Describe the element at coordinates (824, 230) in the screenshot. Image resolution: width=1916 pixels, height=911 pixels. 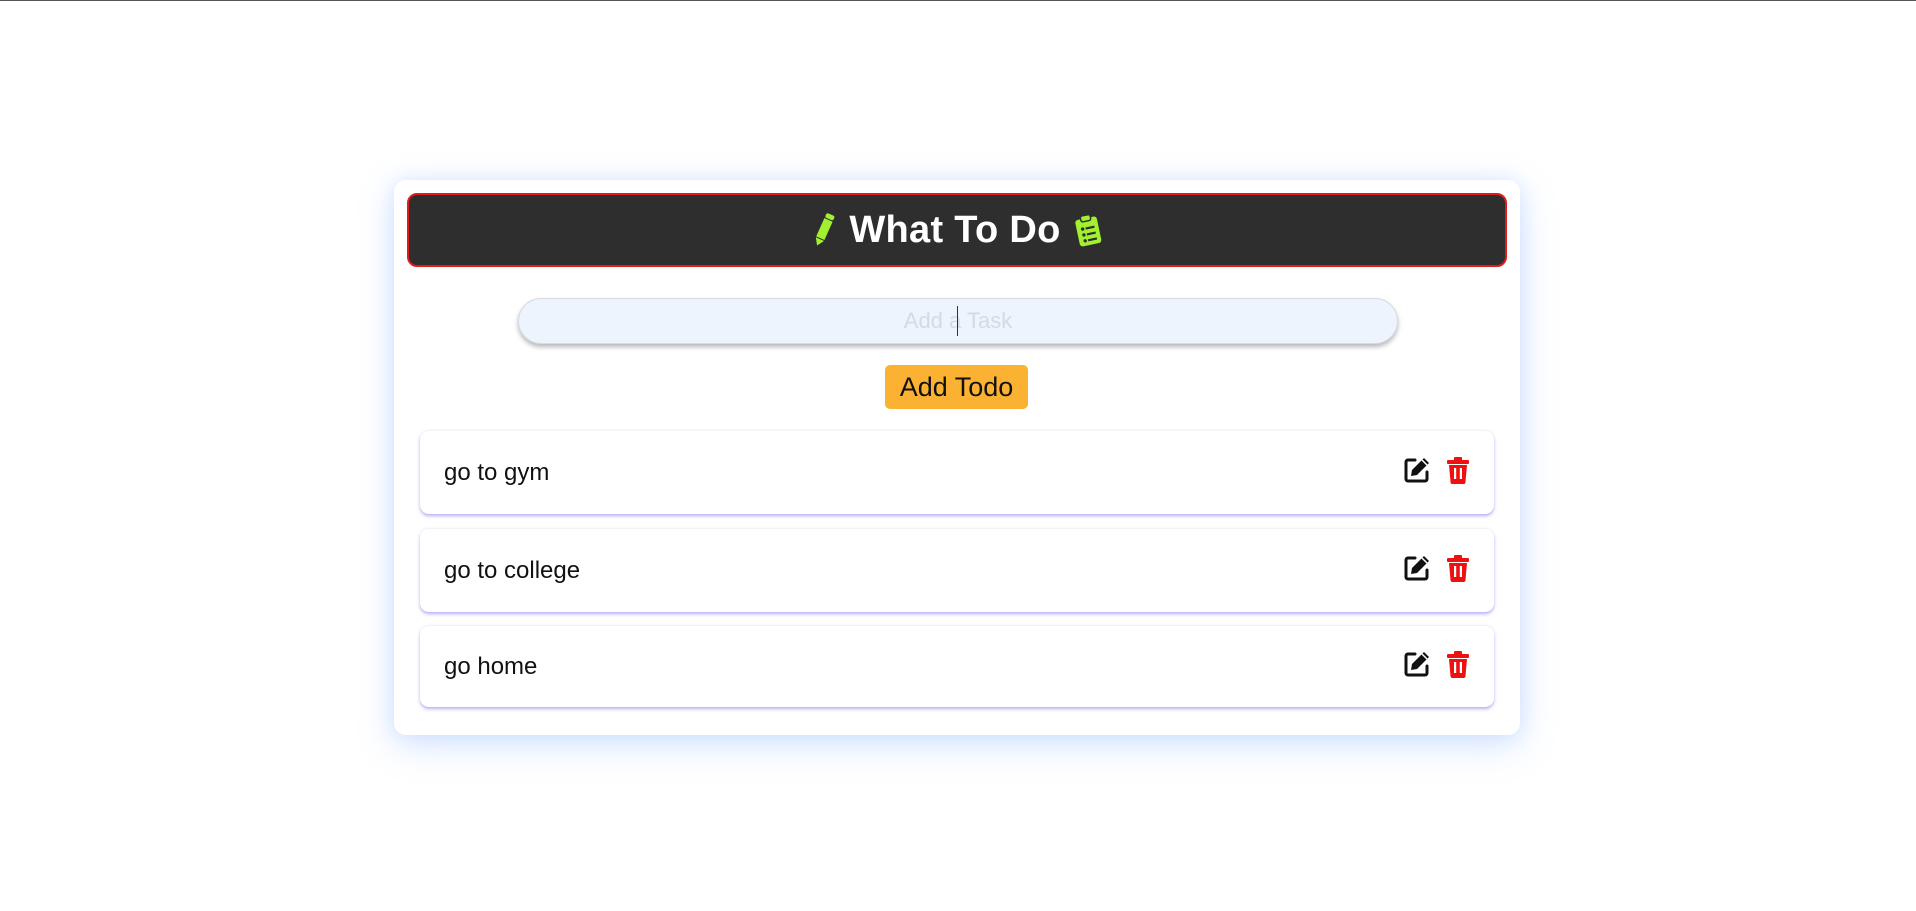
I see `pencil-icon` at that location.